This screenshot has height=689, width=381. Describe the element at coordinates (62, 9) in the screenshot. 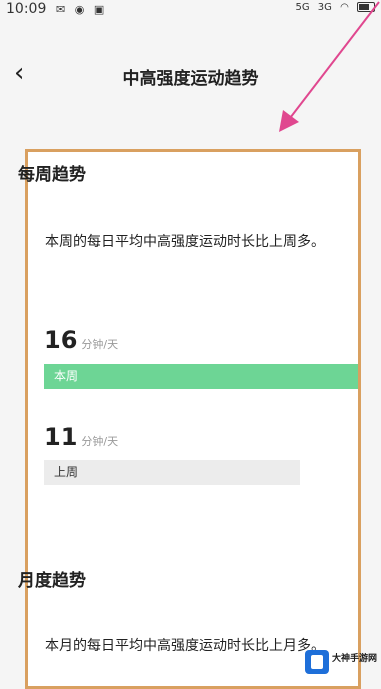

I see `message-icon: ✉` at that location.